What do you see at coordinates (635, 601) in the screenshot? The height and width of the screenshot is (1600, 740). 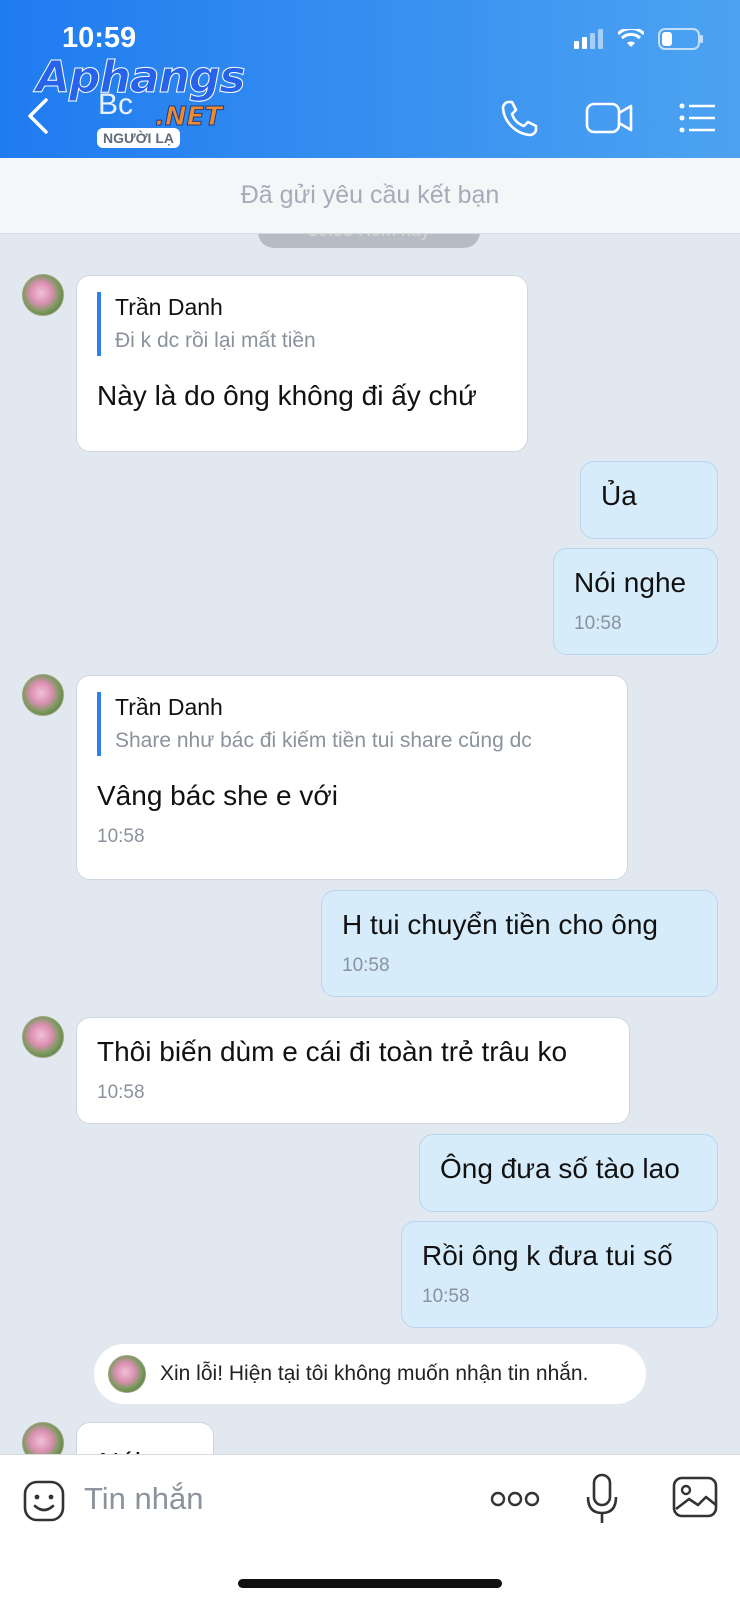 I see `message-bubble-sent: Nói nghe 10:58` at bounding box center [635, 601].